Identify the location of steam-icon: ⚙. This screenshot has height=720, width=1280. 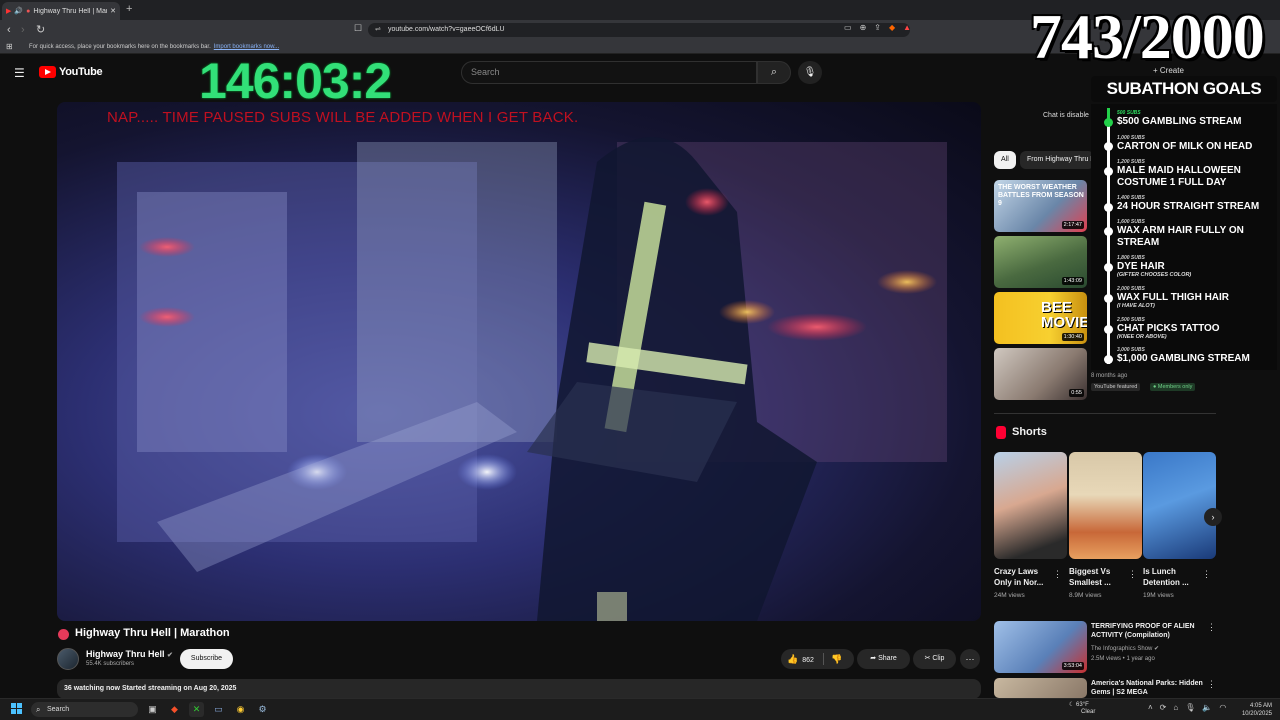
(262, 709).